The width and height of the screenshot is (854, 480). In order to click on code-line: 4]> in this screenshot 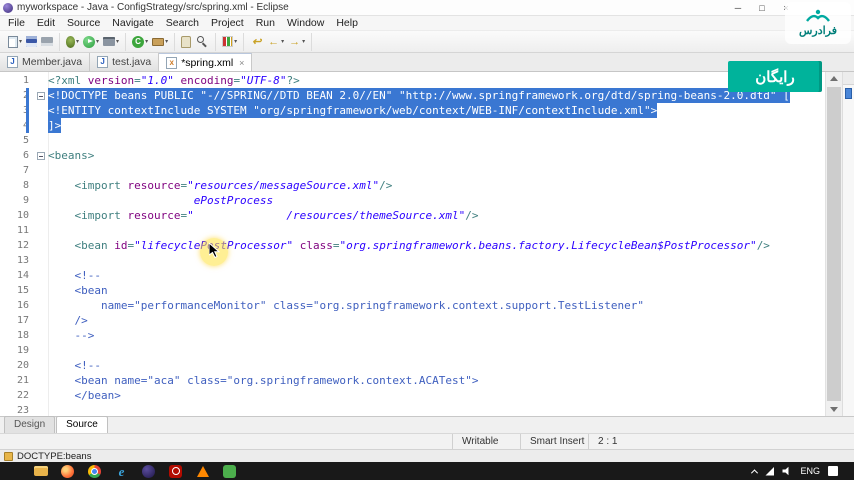, I will do `click(412, 125)`.